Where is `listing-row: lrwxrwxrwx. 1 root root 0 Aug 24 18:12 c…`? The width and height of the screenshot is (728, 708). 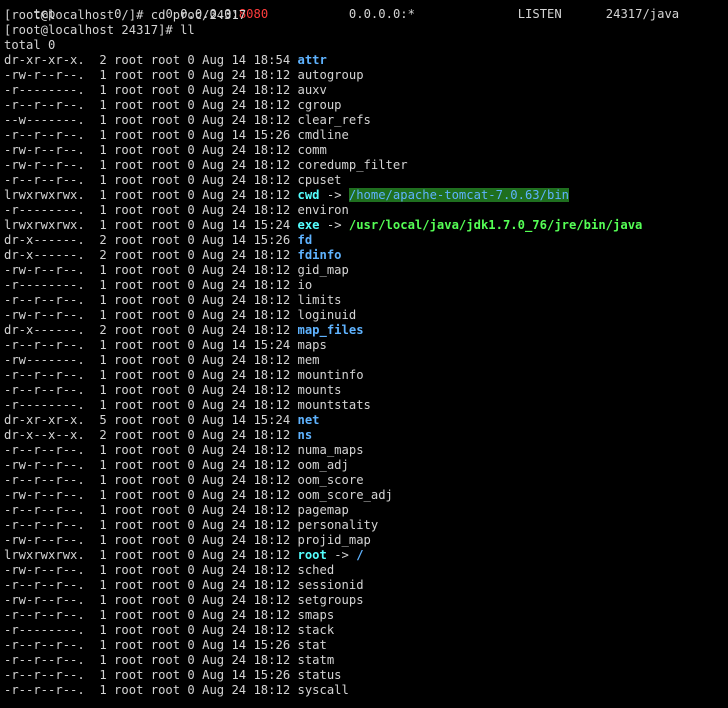
listing-row: lrwxrwxrwx. 1 root root 0 Aug 24 18:12 c… is located at coordinates (286, 195).